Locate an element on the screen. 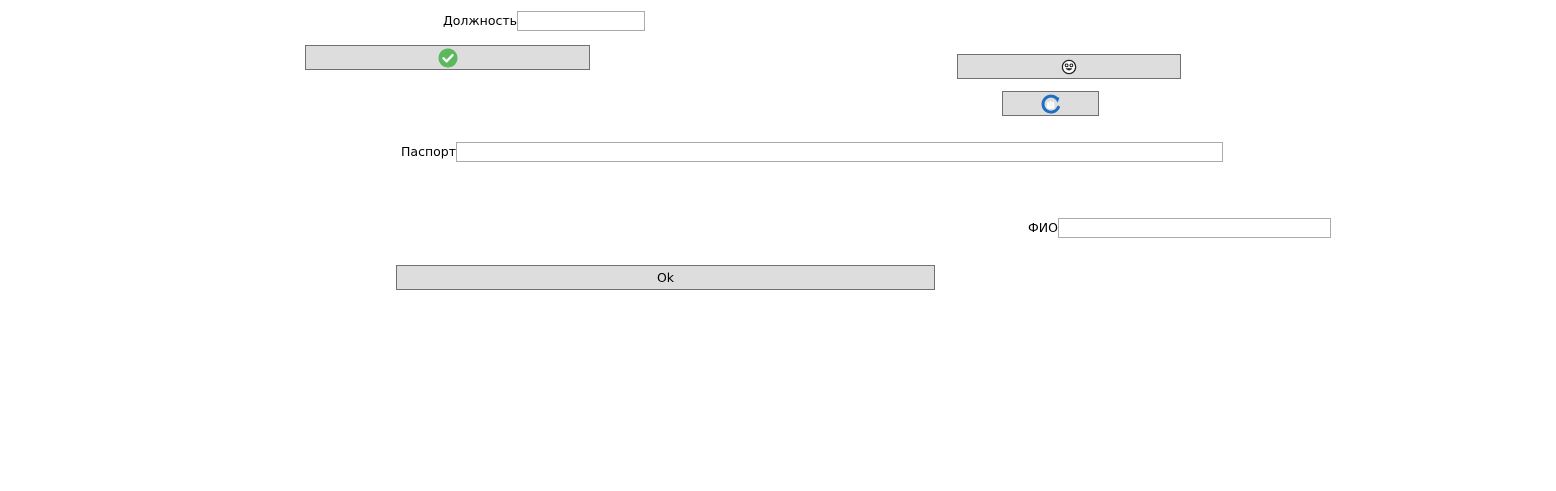 The image size is (1556, 491). ok-button: Ok is located at coordinates (665, 277).